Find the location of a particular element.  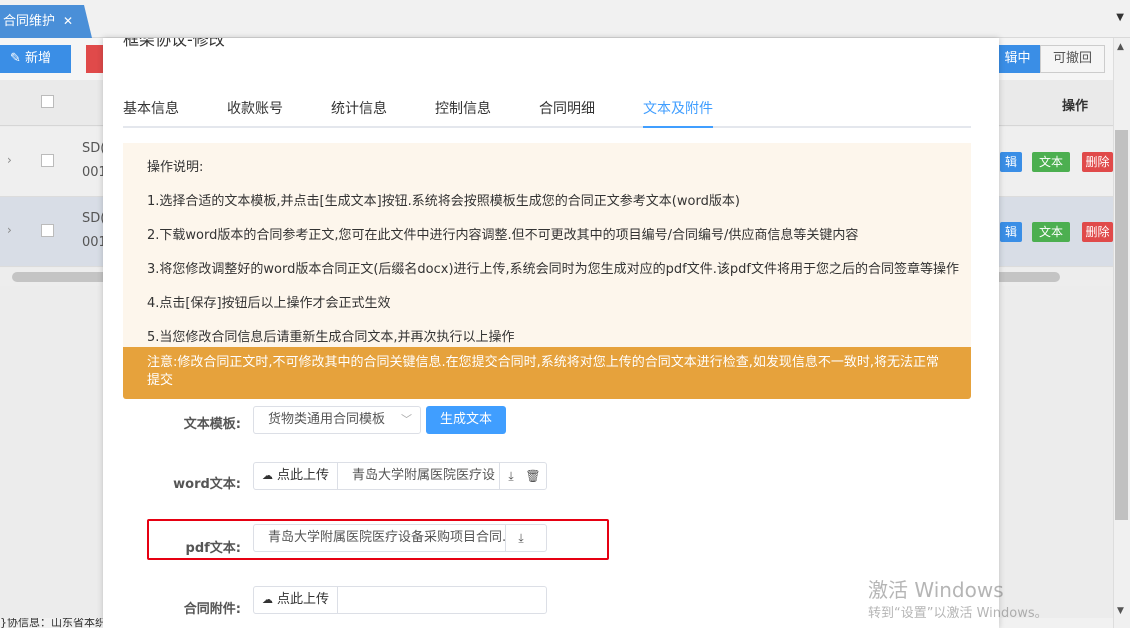

template-row: 文本模板: 货物类通用合同模板 ﹀ 生成文本 is located at coordinates (547, 421).